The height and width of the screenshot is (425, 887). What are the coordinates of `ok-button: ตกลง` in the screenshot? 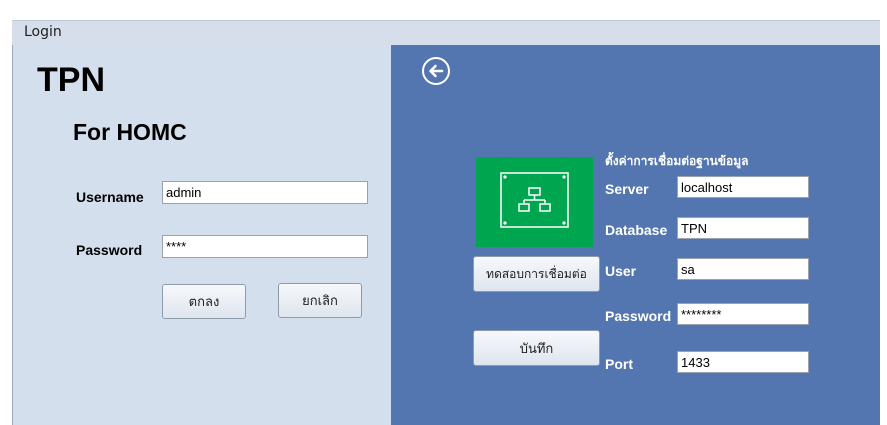 It's located at (204, 301).